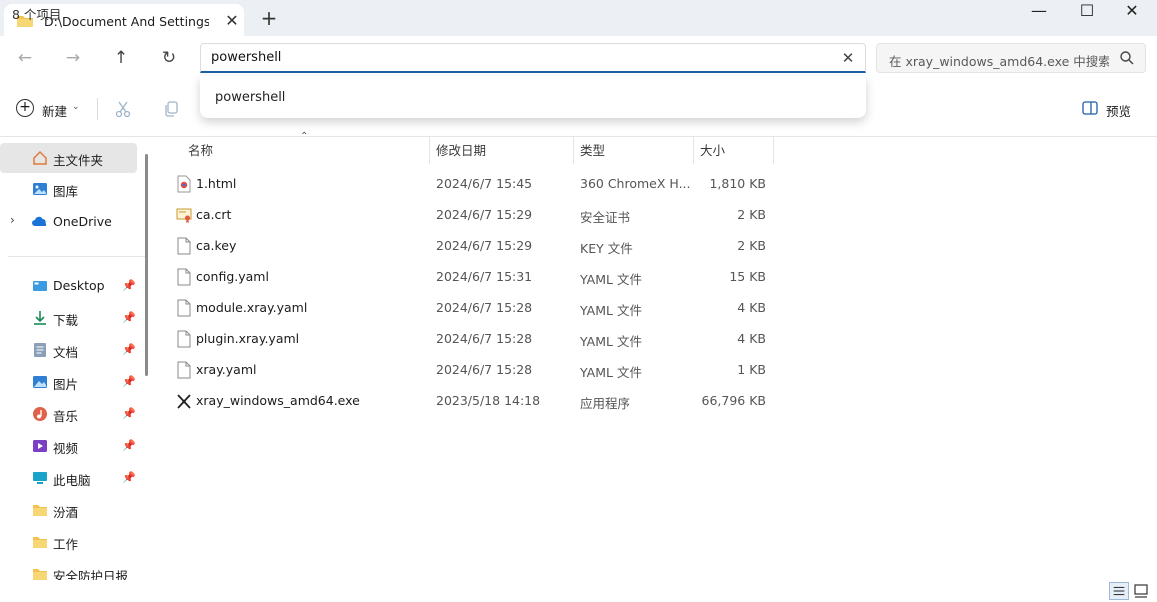 This screenshot has width=1157, height=602. I want to click on file-row: ca.crt 2024/6/7 15:29 安全证书 2 KB, so click(469, 214).